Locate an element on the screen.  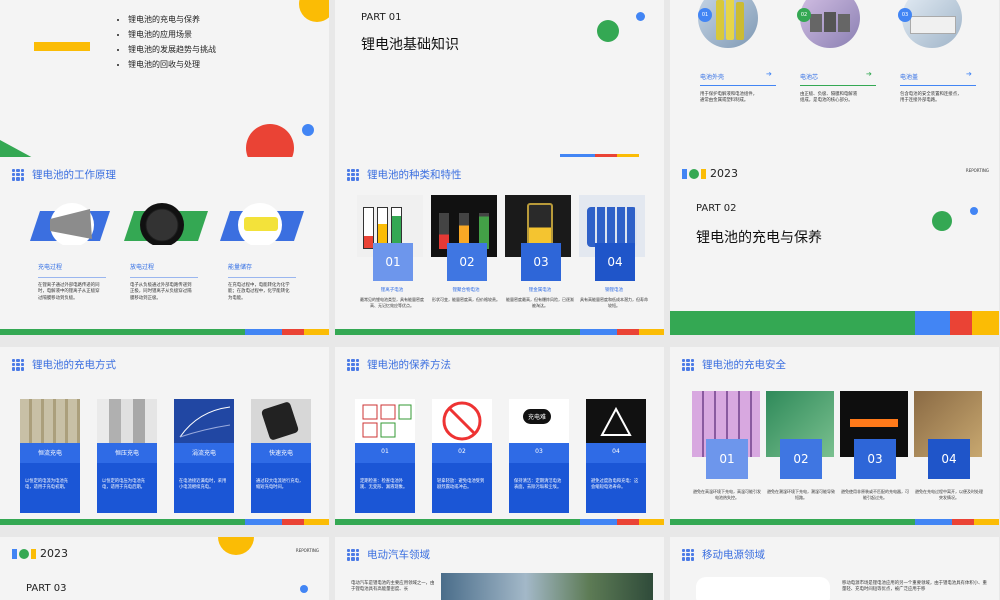
type-num-4: 04 is located at coordinates (615, 262).